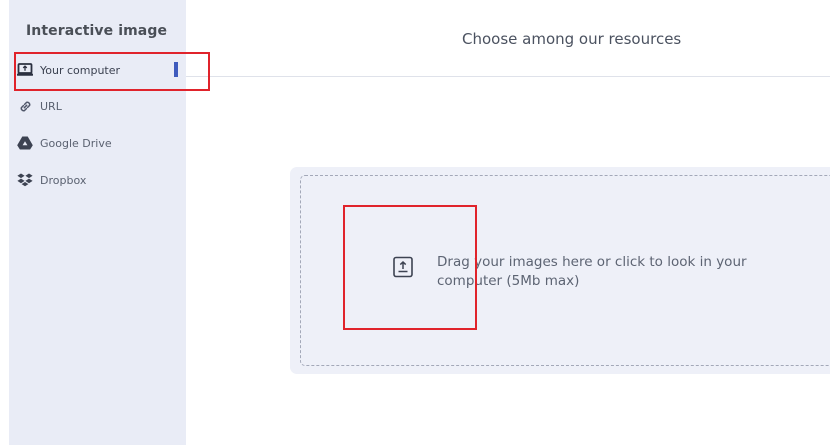  What do you see at coordinates (176, 69) in the screenshot?
I see `active-indicator` at bounding box center [176, 69].